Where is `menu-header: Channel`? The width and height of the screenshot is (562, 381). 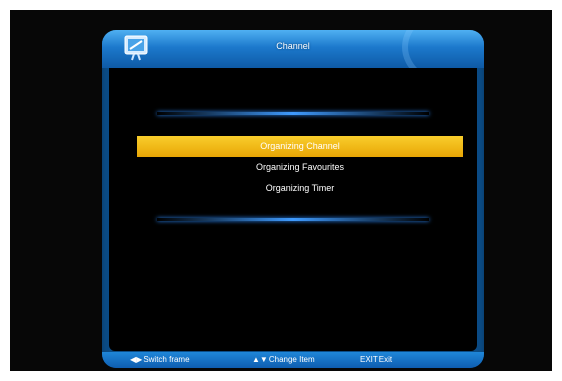 menu-header: Channel is located at coordinates (293, 49).